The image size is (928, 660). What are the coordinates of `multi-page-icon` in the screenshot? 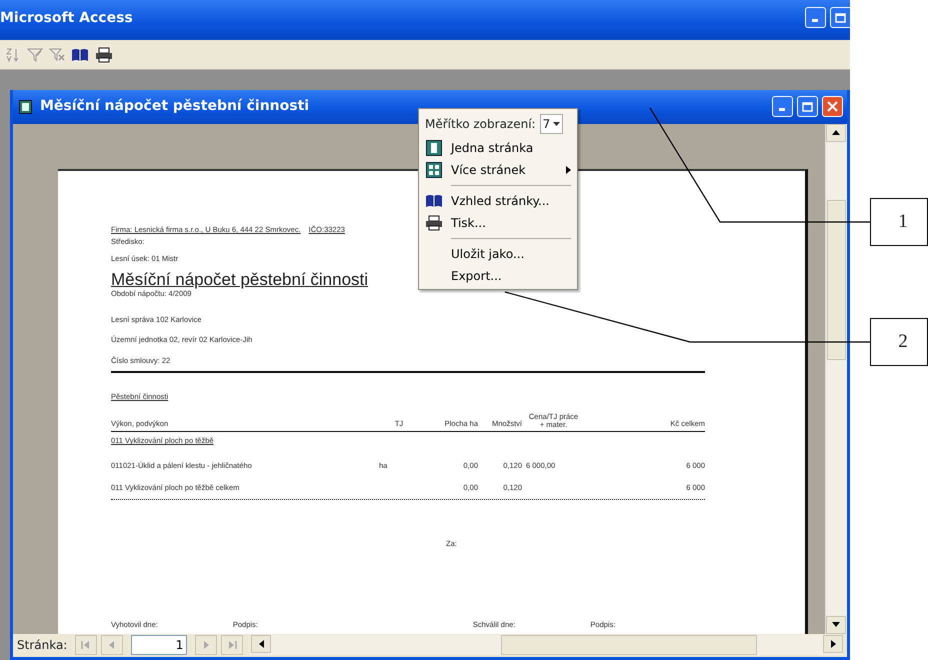 It's located at (434, 170).